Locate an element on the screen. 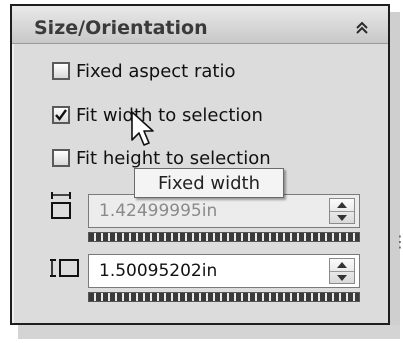  checkmark-icon is located at coordinates (61, 115).